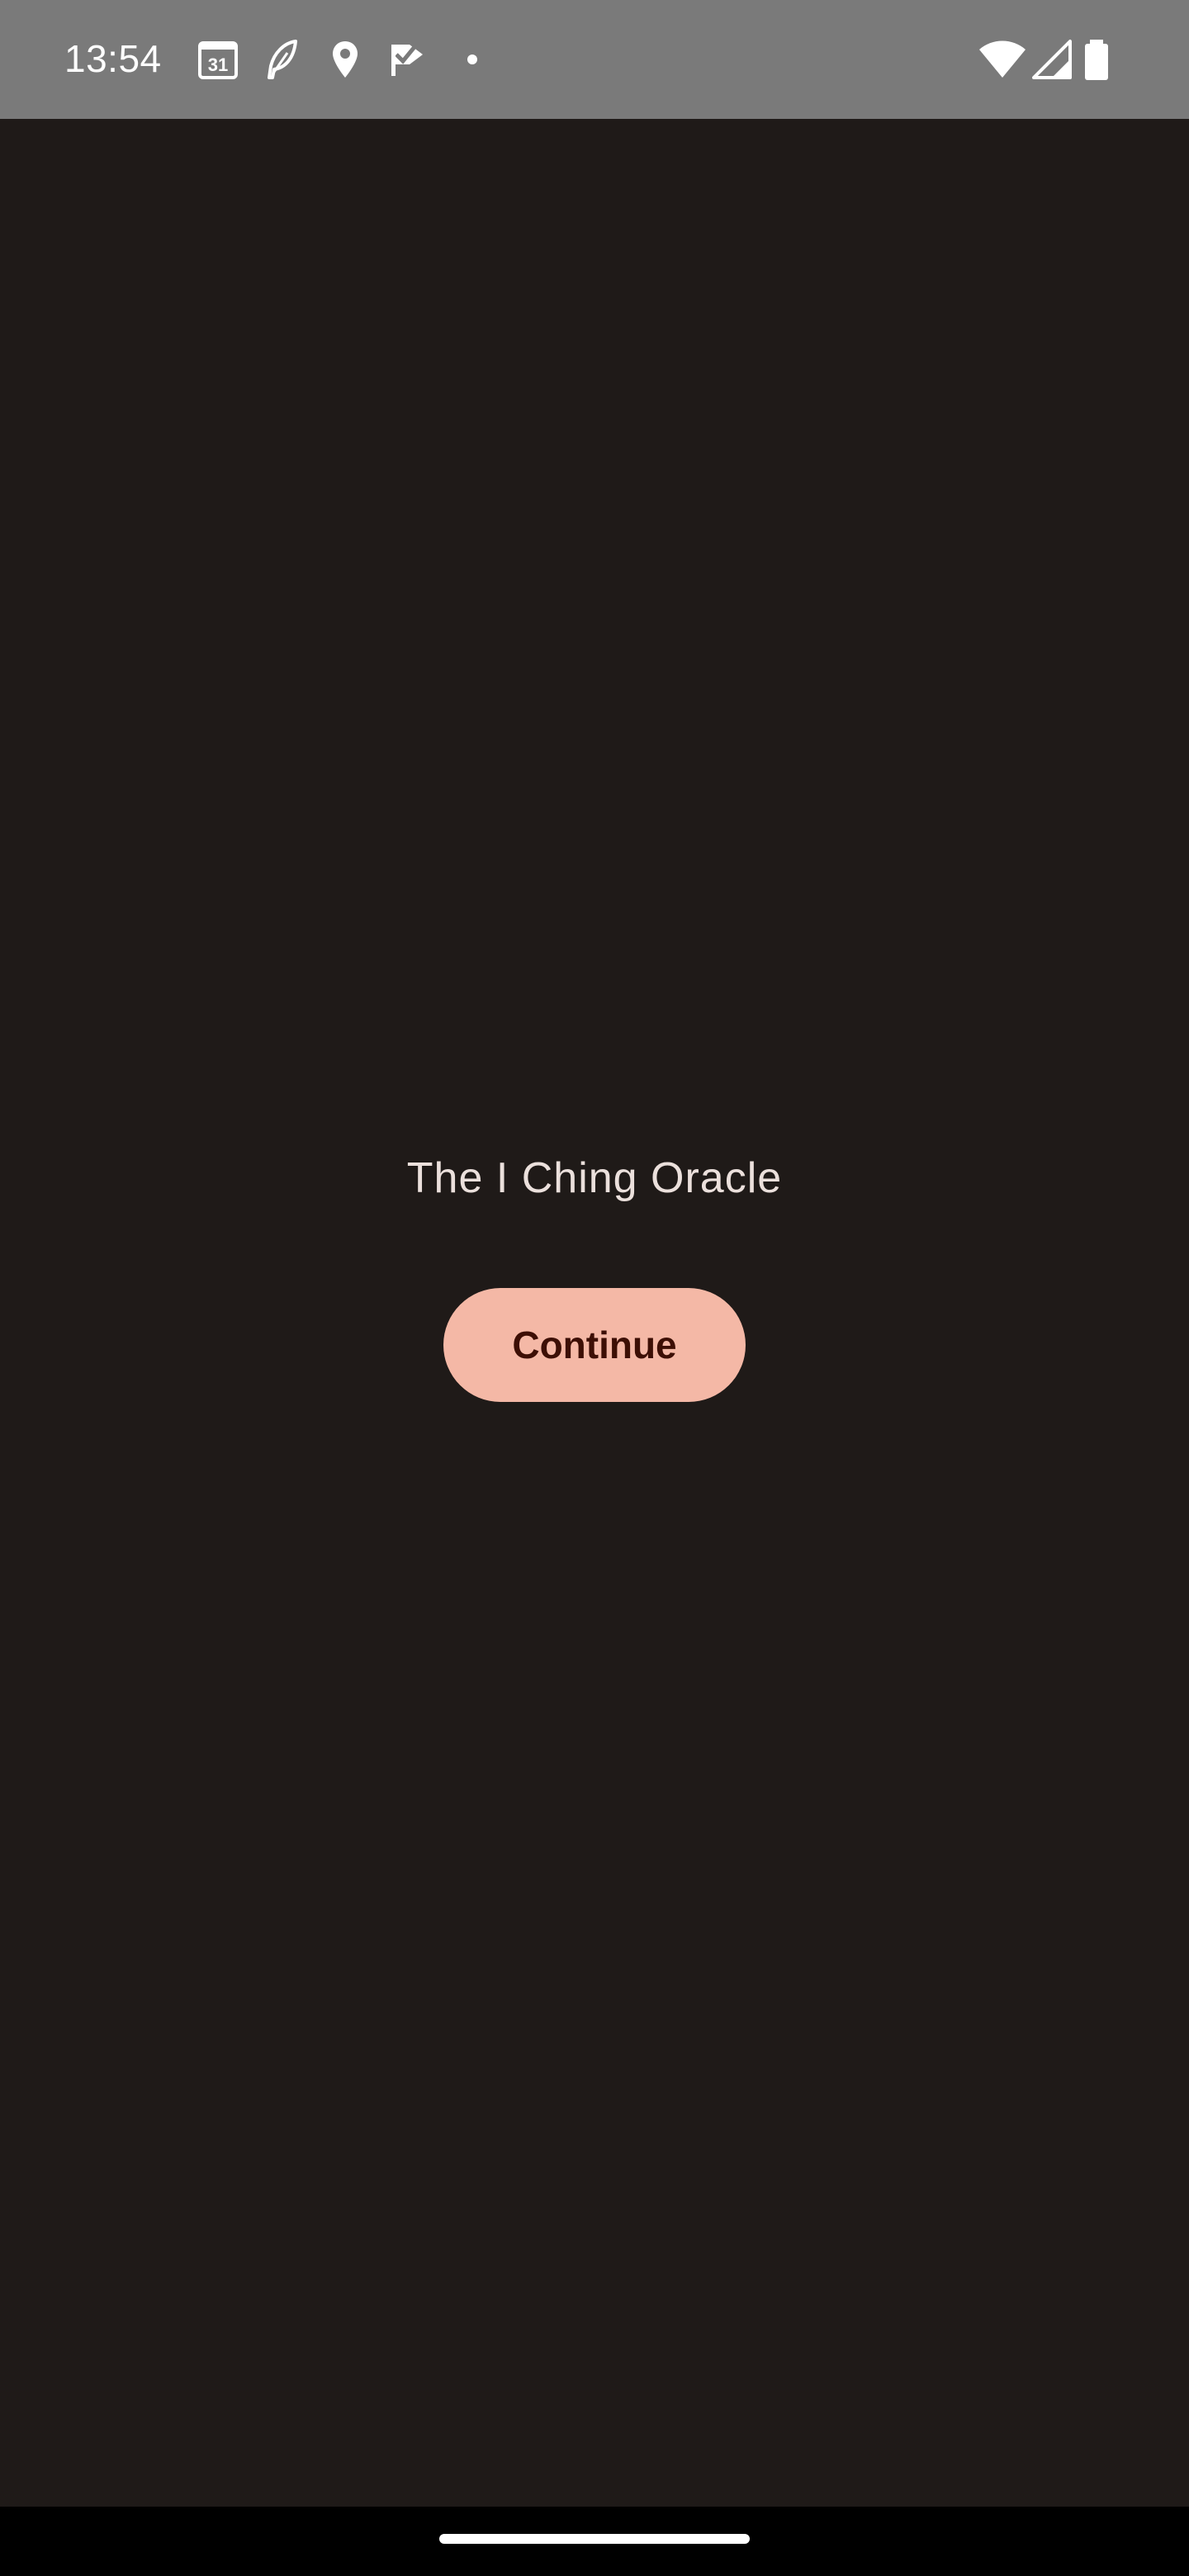 The width and height of the screenshot is (1189, 2576). Describe the element at coordinates (113, 58) in the screenshot. I see `status-time: 13:54` at that location.